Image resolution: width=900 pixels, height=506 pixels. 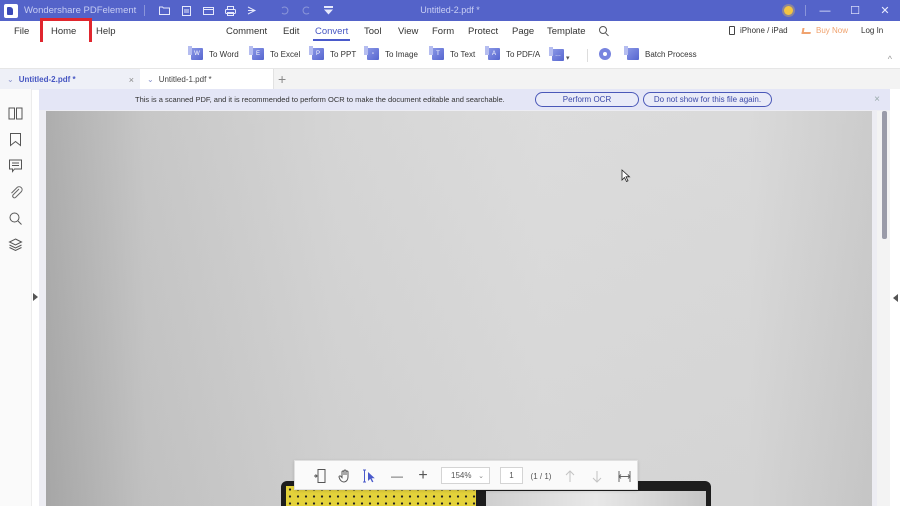 I want to click on menu-template: Template, so click(x=566, y=31).